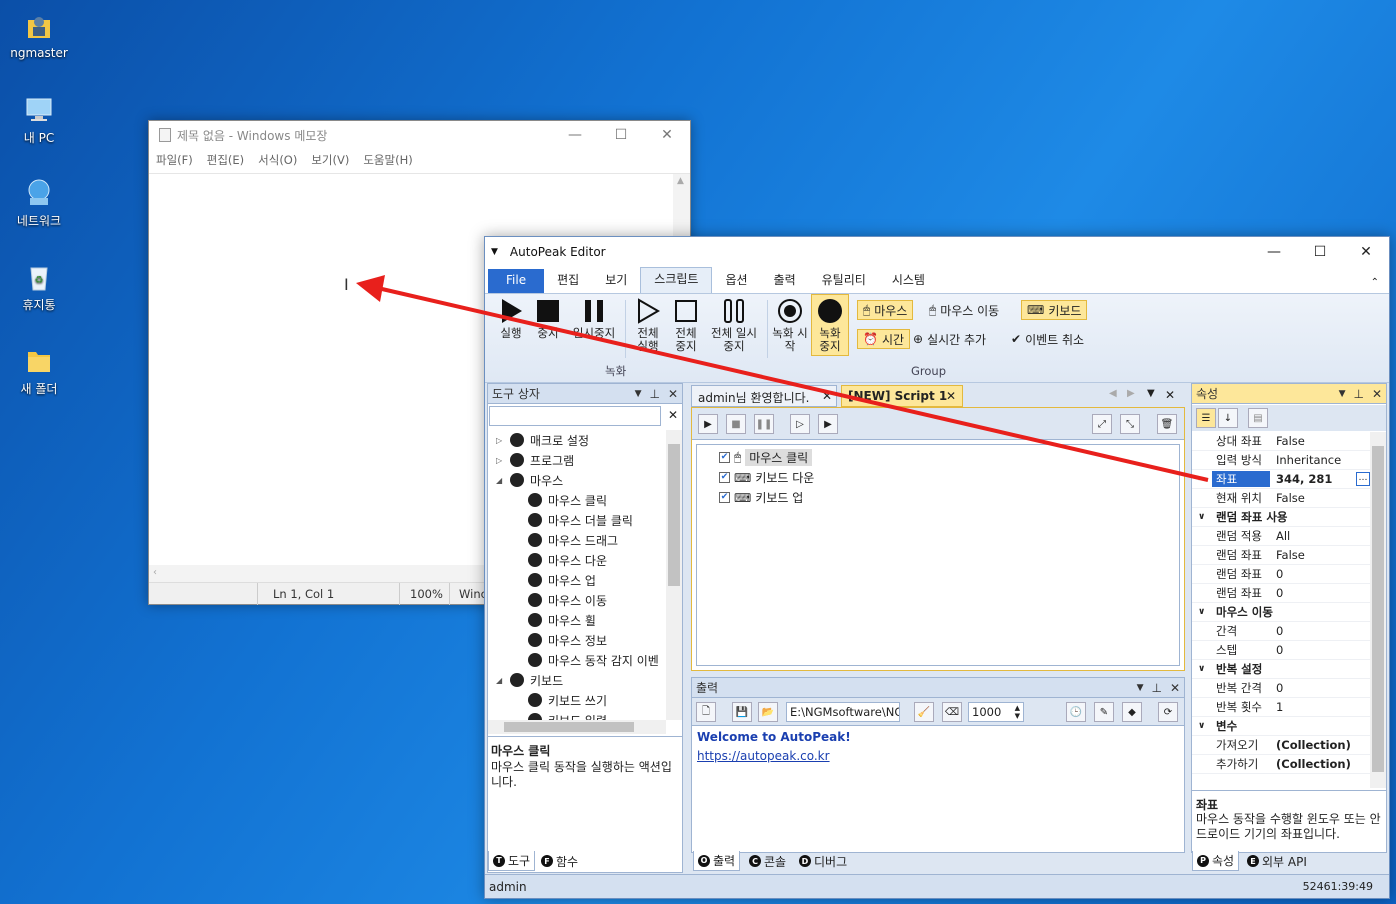 This screenshot has width=1396, height=904. I want to click on desktop-icon-user: ngmaster, so click(39, 36).